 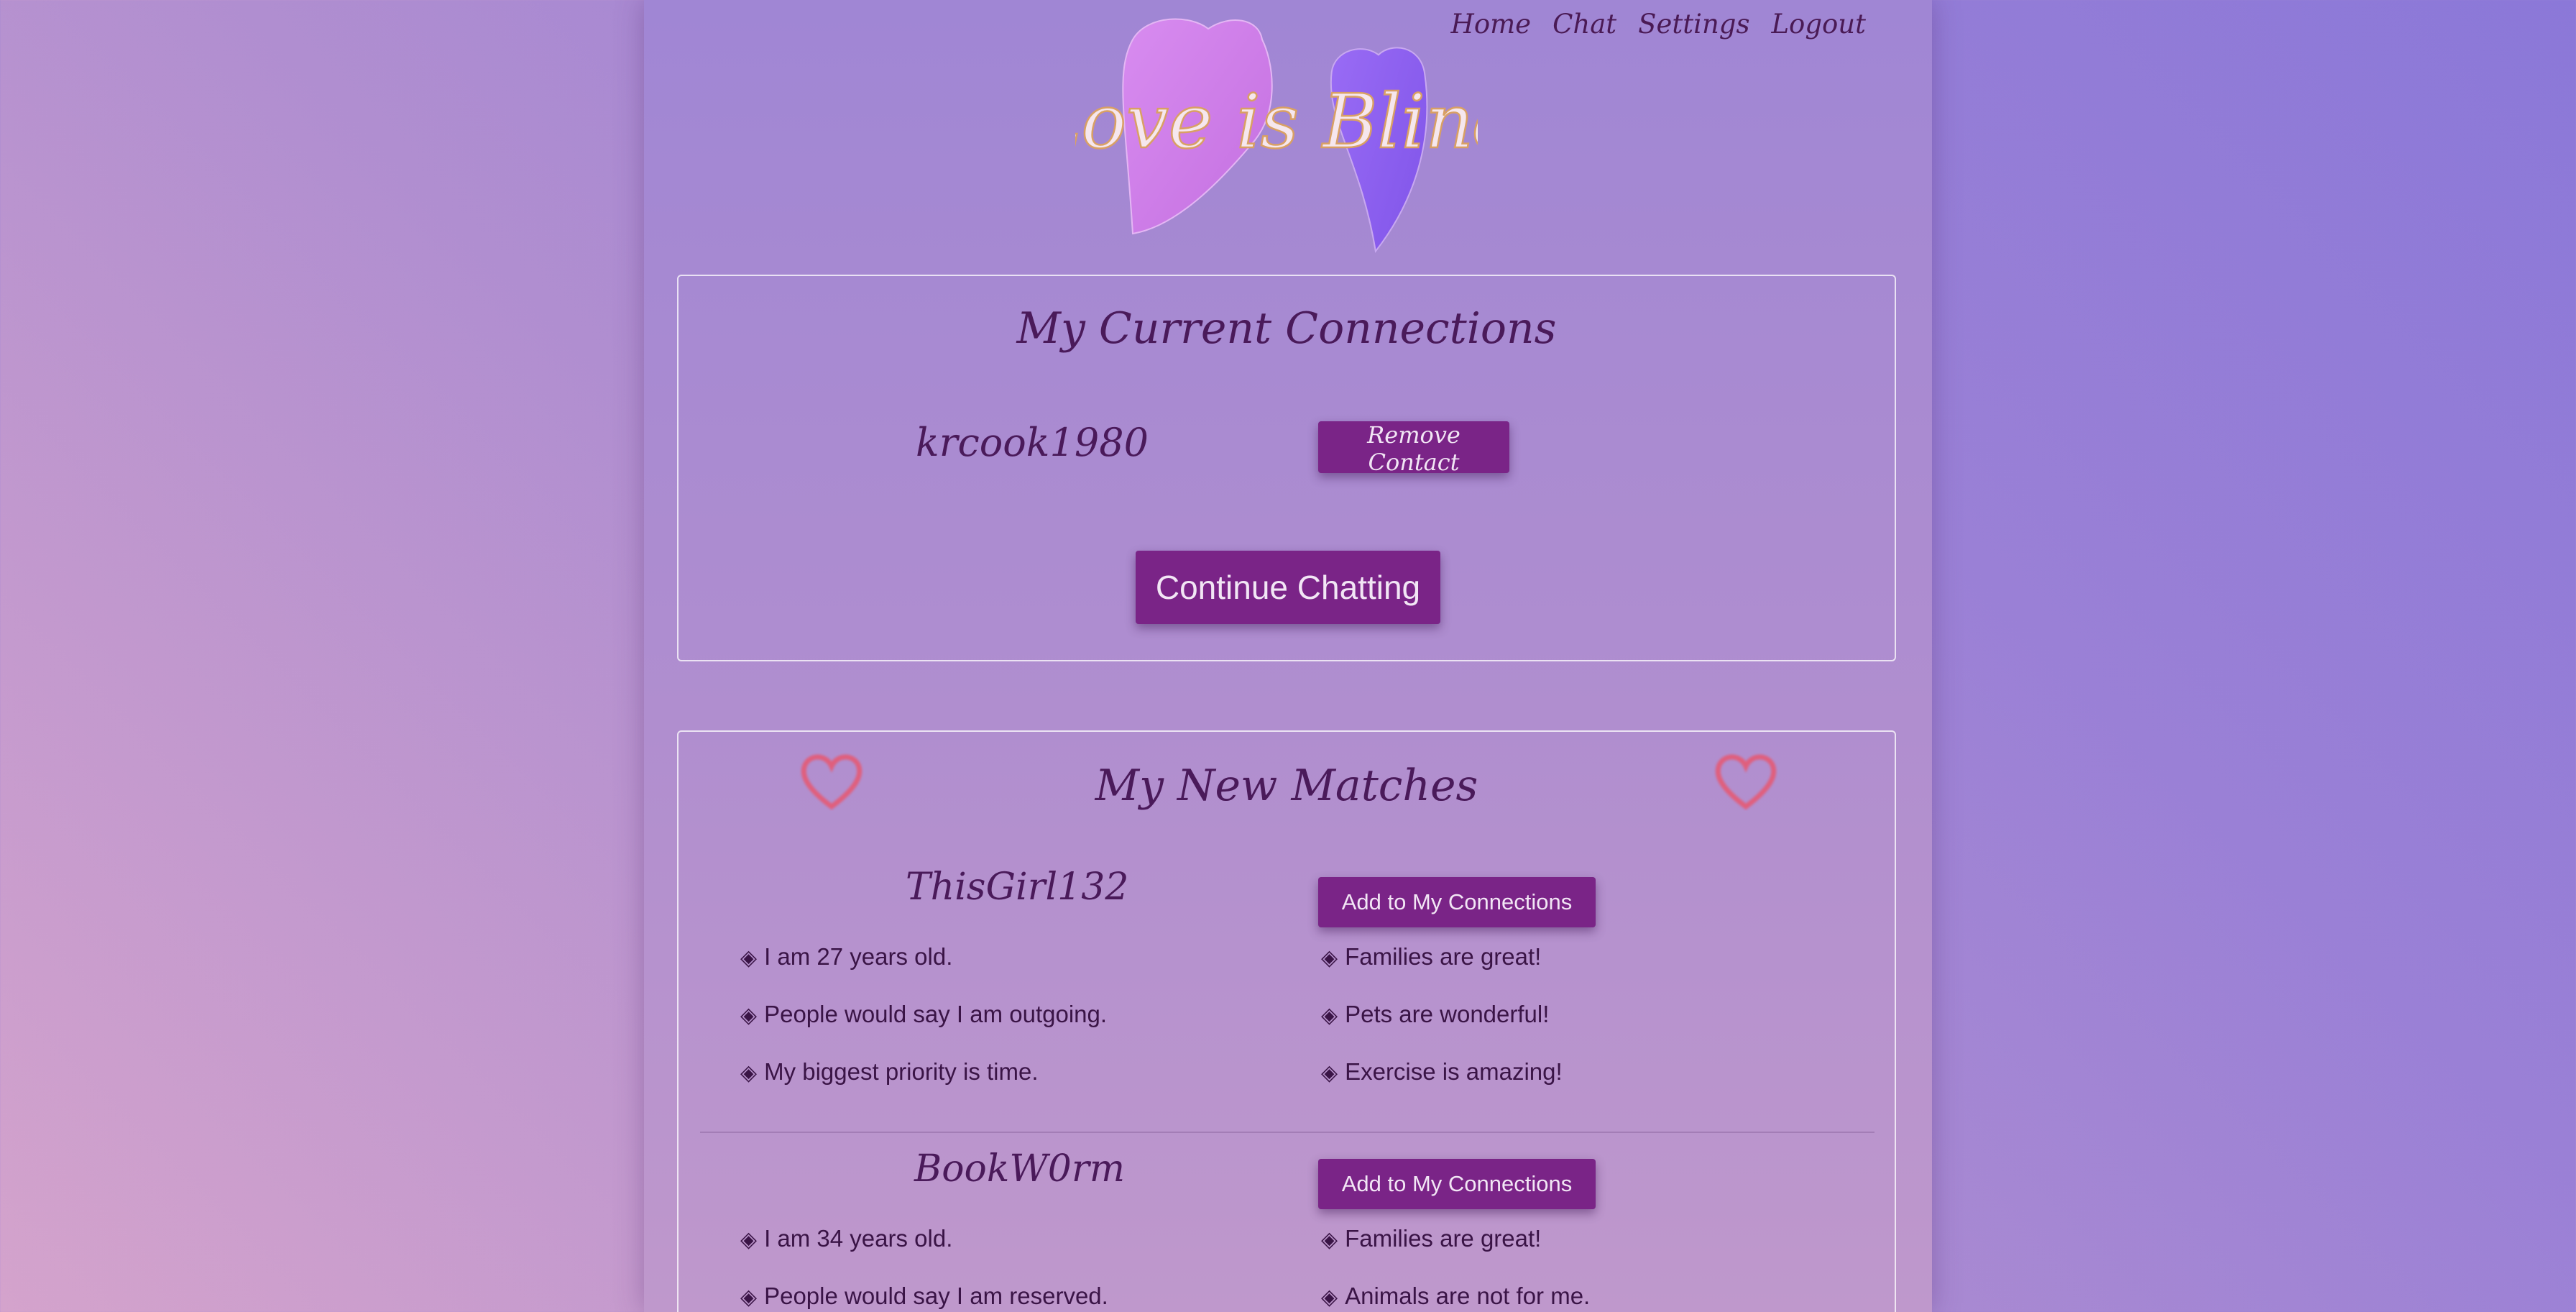 What do you see at coordinates (1276, 121) in the screenshot?
I see `logo-text: Love is Blind` at bounding box center [1276, 121].